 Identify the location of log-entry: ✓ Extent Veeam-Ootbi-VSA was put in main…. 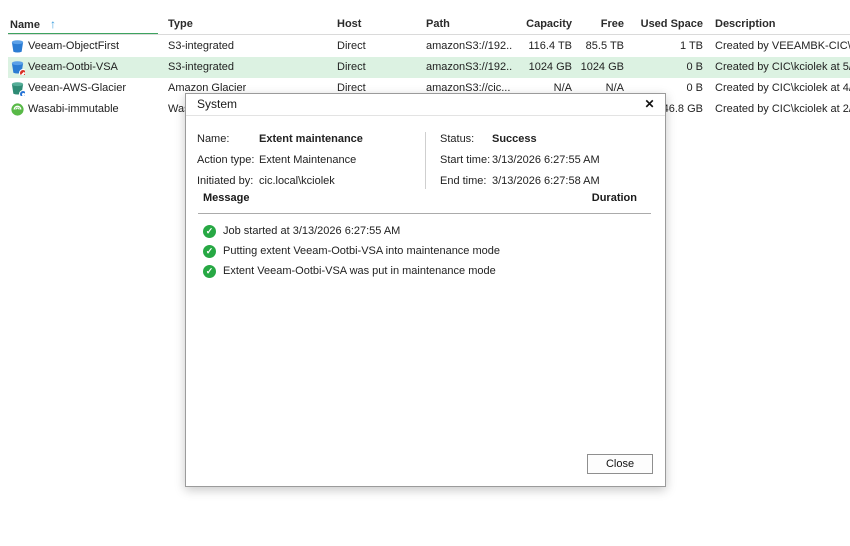
(424, 271).